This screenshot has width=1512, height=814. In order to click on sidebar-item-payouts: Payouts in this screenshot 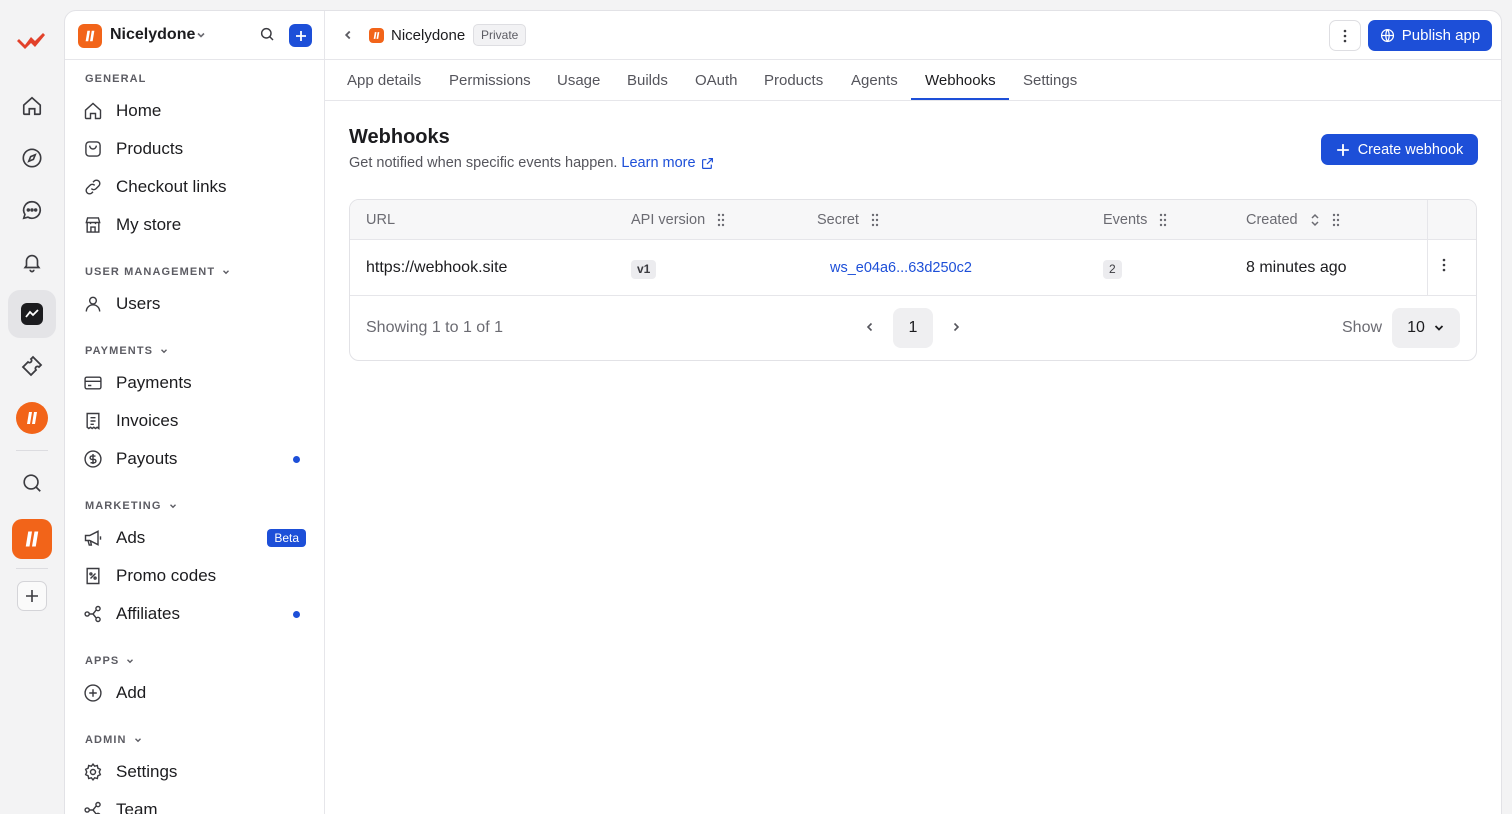, I will do `click(194, 459)`.